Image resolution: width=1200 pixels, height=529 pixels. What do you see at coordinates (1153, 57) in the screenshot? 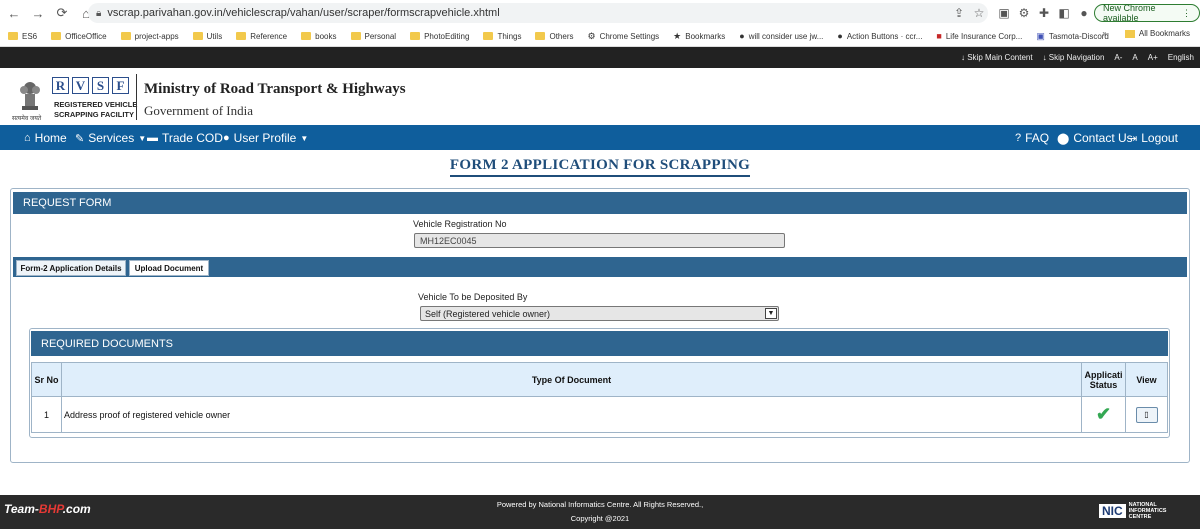
I see `font-increase: A+` at bounding box center [1153, 57].